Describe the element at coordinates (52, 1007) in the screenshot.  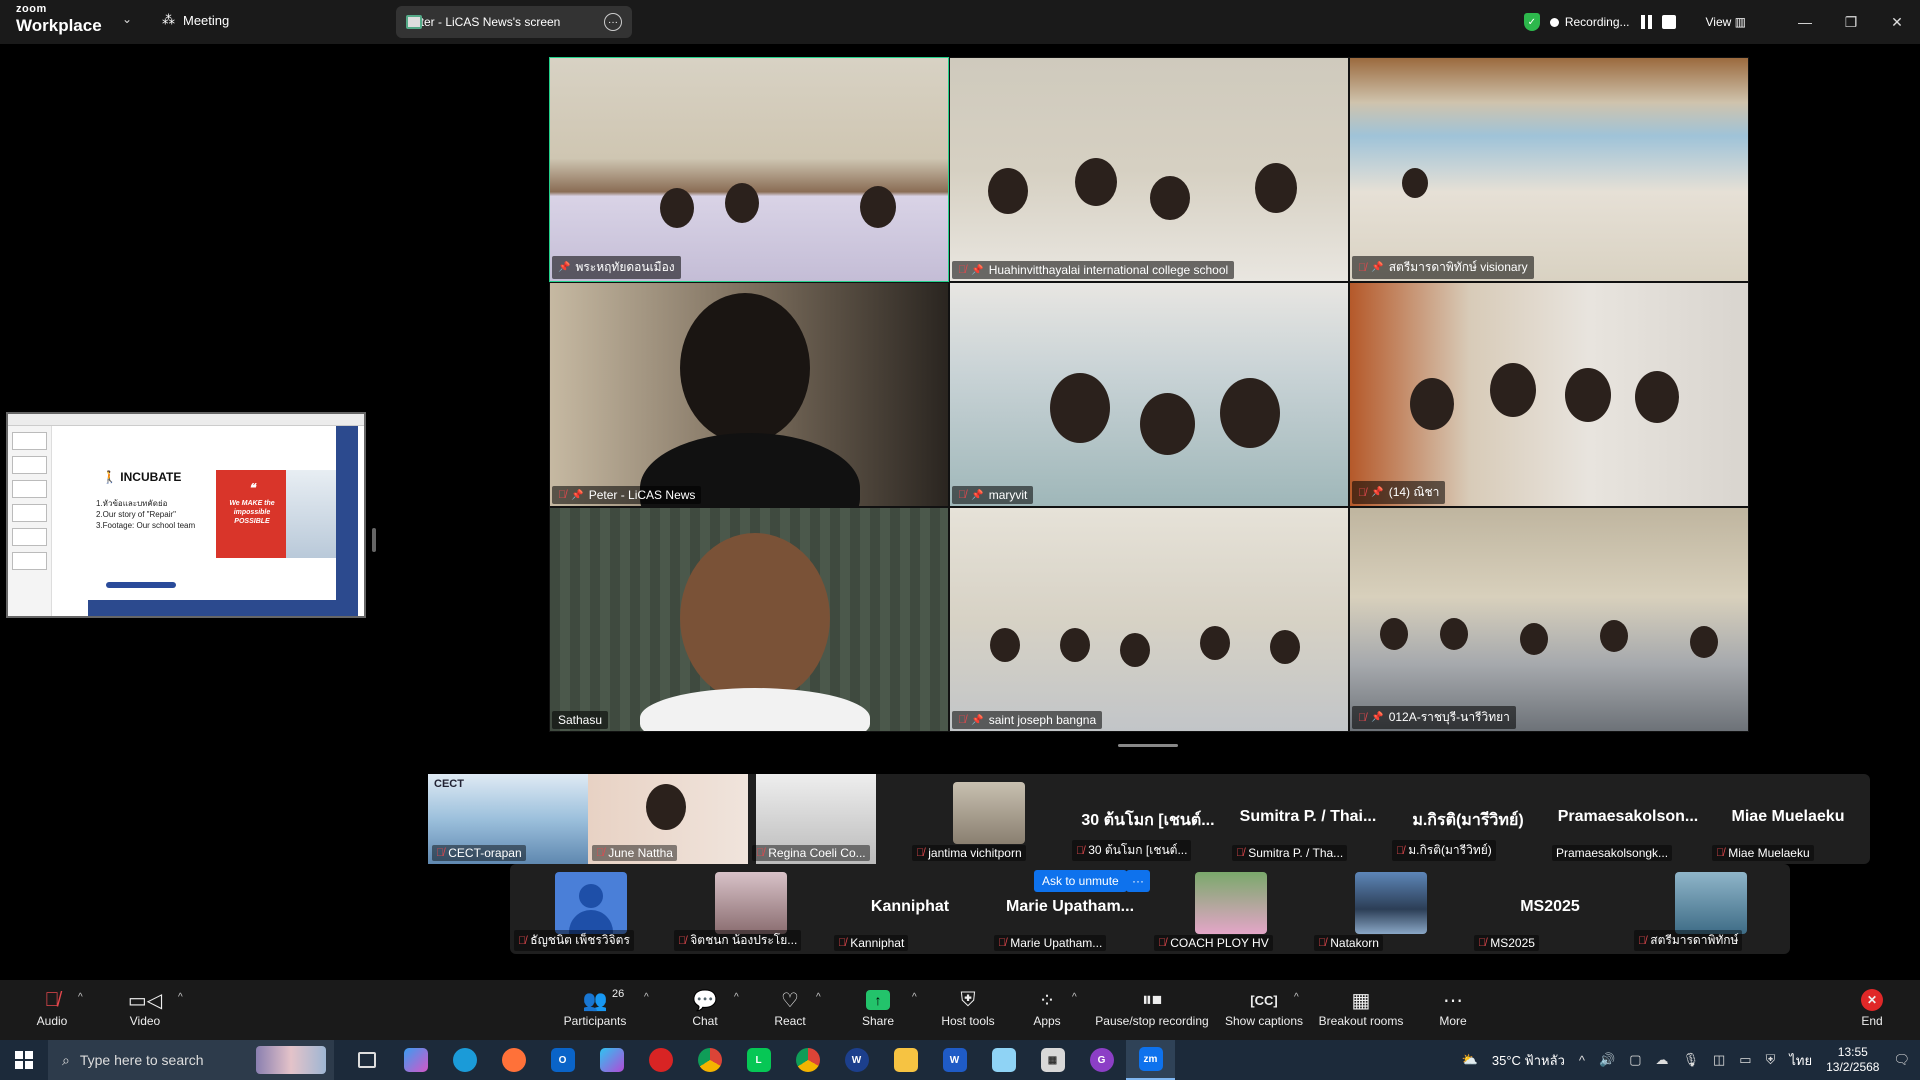
I see `audio-button: 🎙̸ Audio` at that location.